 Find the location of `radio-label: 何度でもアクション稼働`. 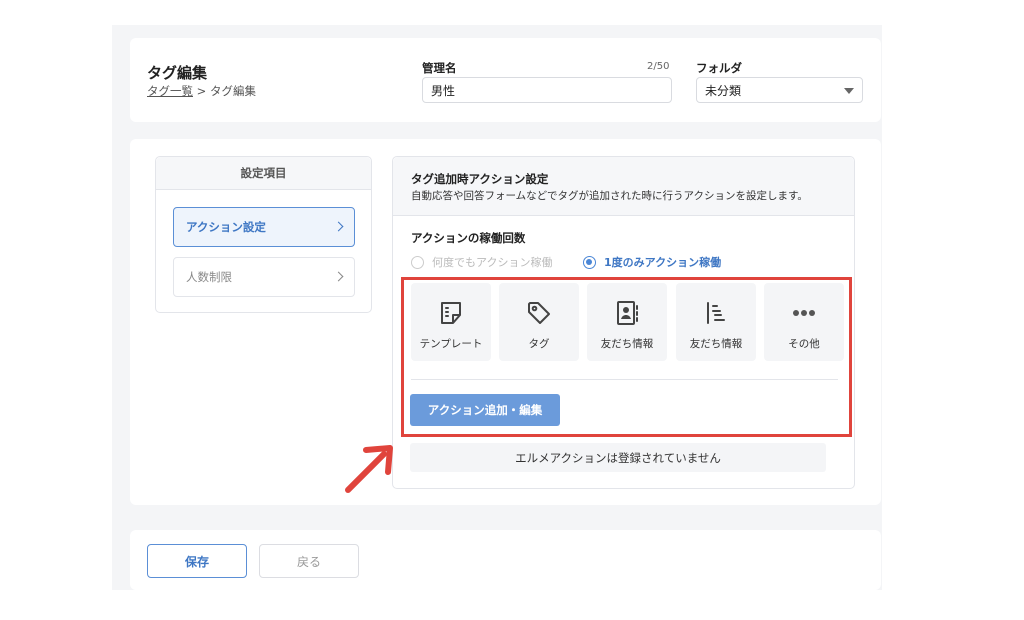

radio-label: 何度でもアクション稼働 is located at coordinates (492, 262).